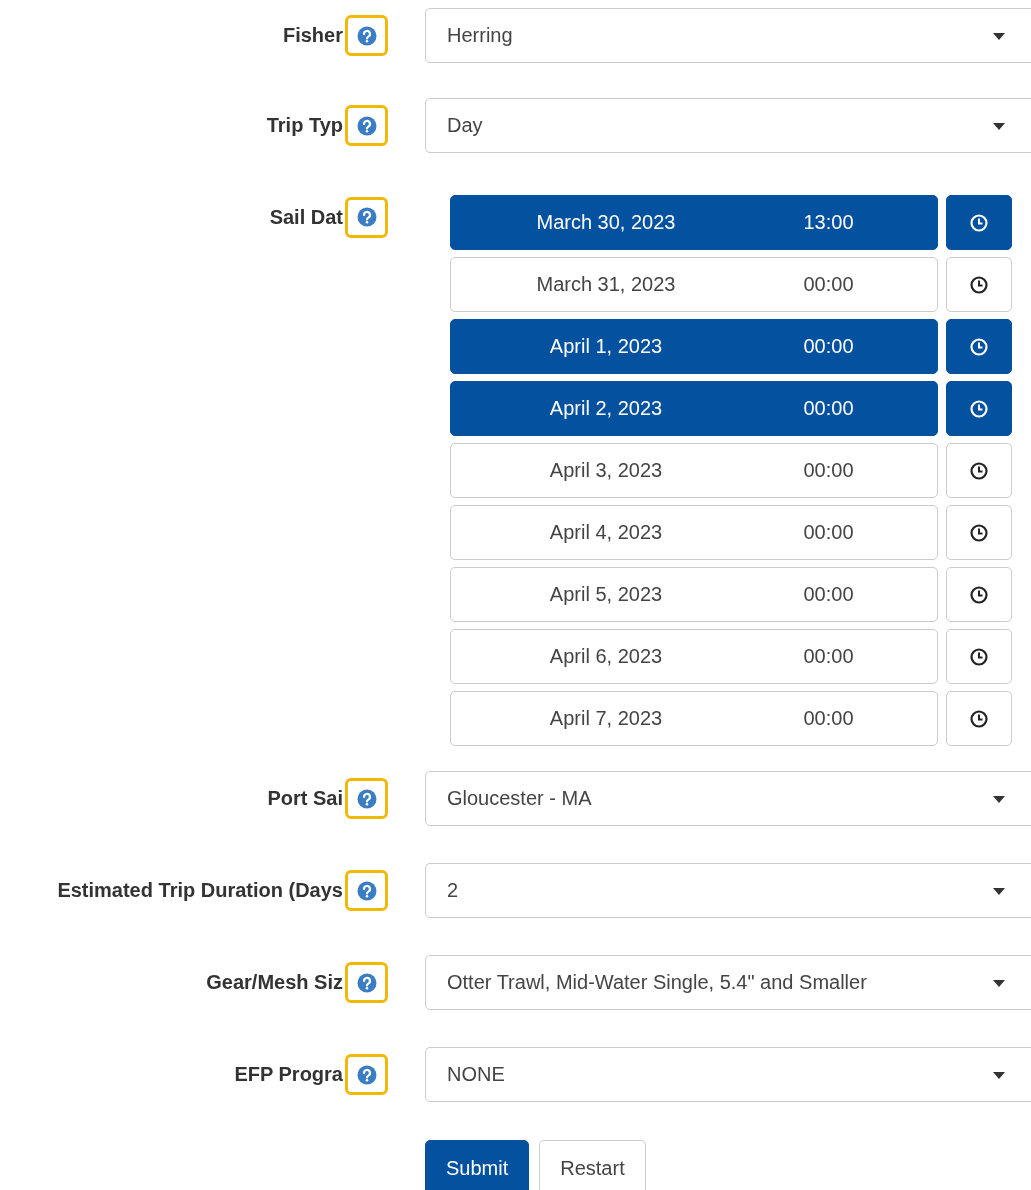  What do you see at coordinates (606, 222) in the screenshot?
I see `date-text: March 30, 2023` at bounding box center [606, 222].